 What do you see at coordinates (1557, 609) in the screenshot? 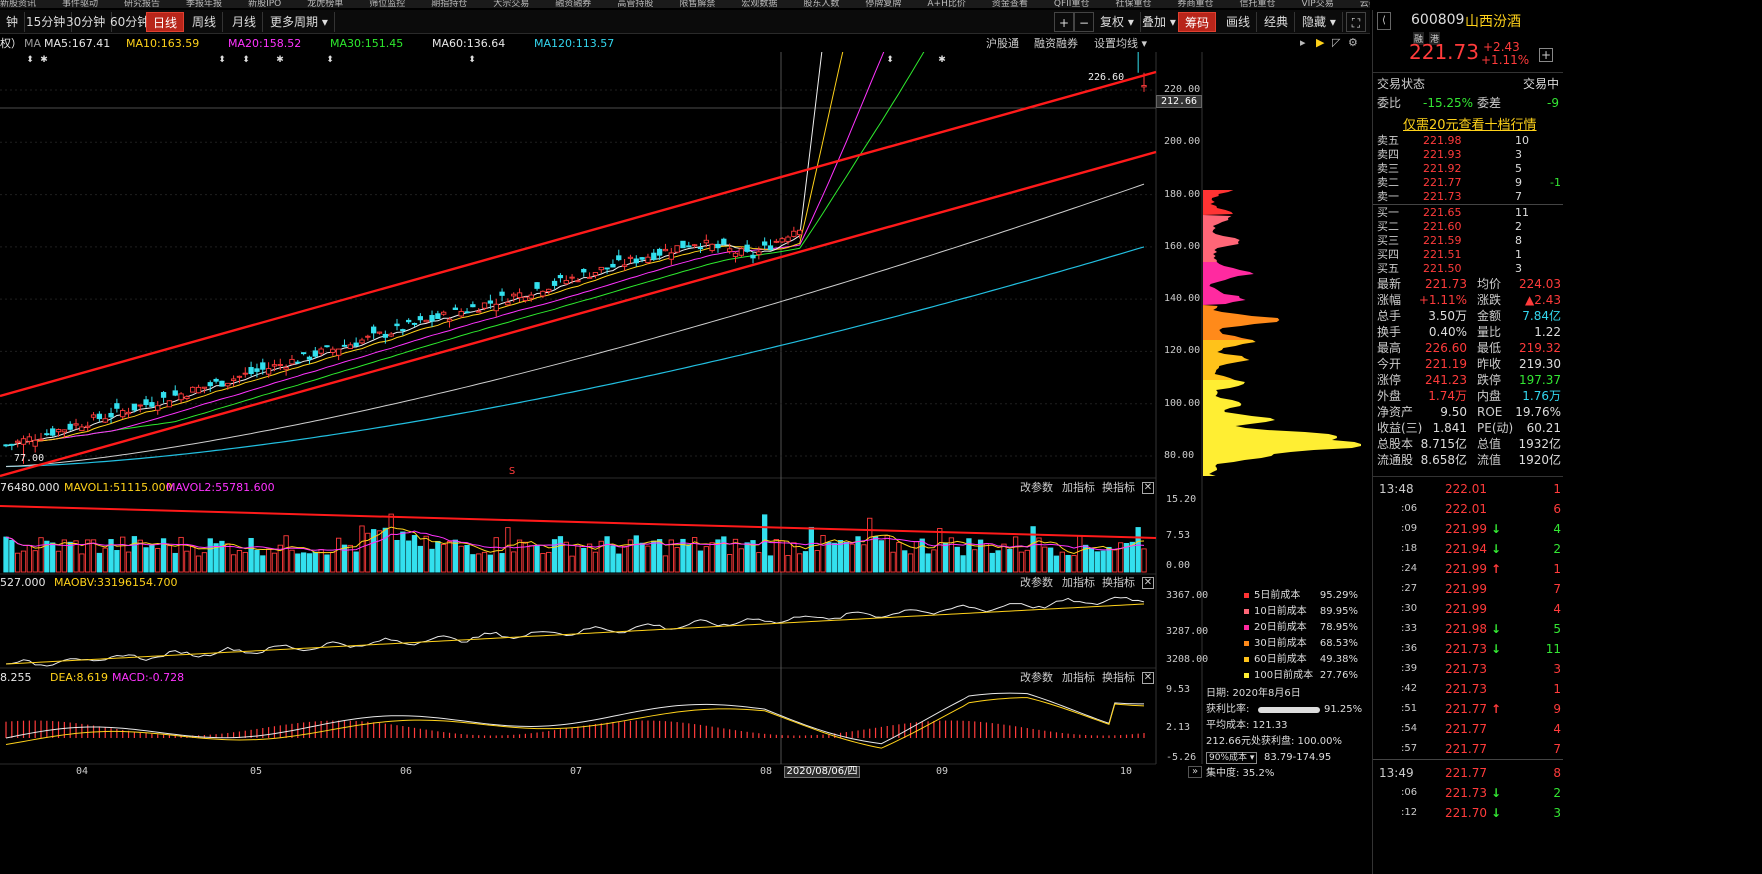
I see `tick-volume: 4` at bounding box center [1557, 609].